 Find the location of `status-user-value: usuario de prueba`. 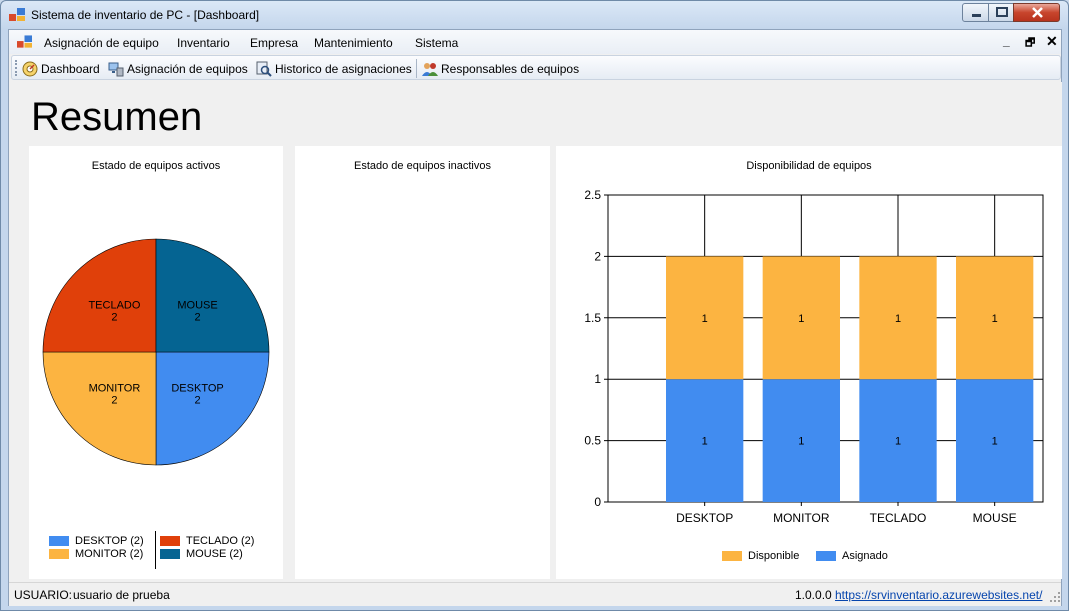

status-user-value: usuario de prueba is located at coordinates (121, 595).